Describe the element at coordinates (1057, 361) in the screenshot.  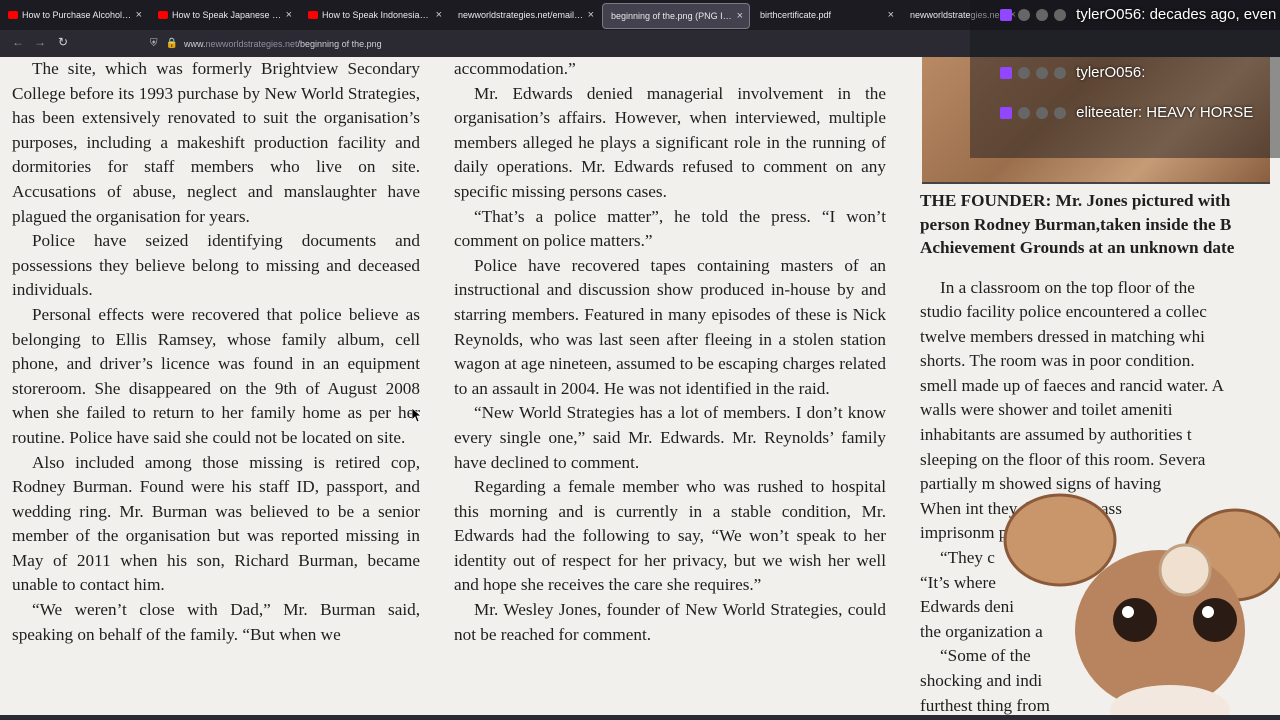
I see `article-line: shorts. The room was in poor condition.` at that location.